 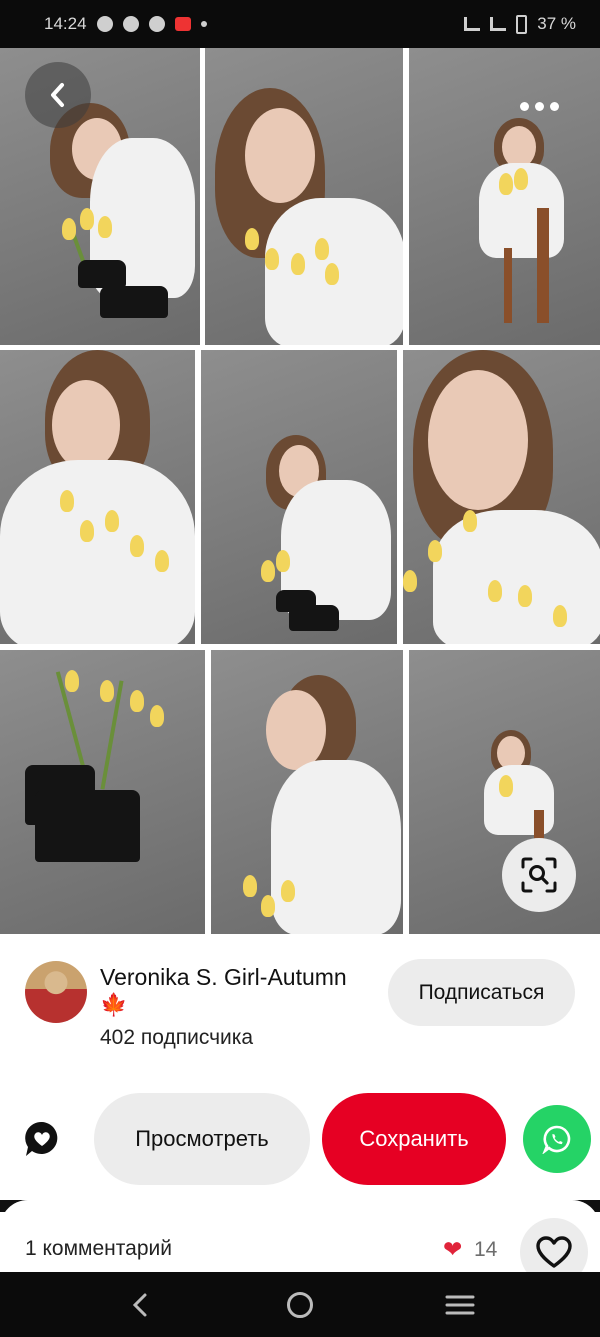 I want to click on back-nav-icon, so click(x=139, y=1304).